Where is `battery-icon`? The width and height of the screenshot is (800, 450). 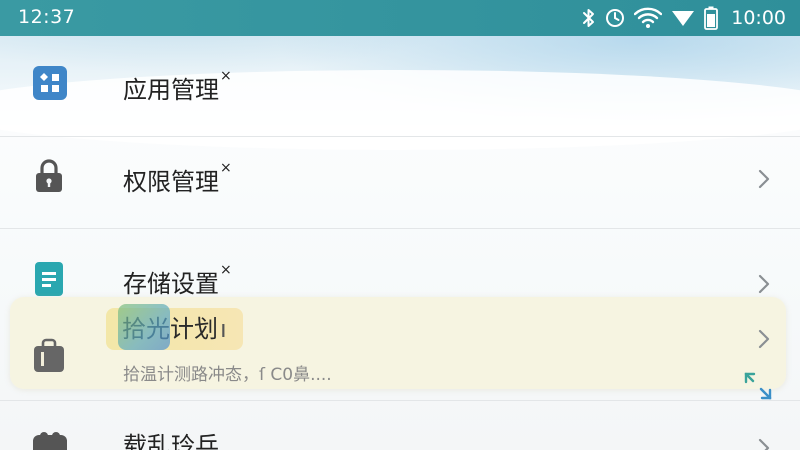
battery-icon is located at coordinates (711, 18).